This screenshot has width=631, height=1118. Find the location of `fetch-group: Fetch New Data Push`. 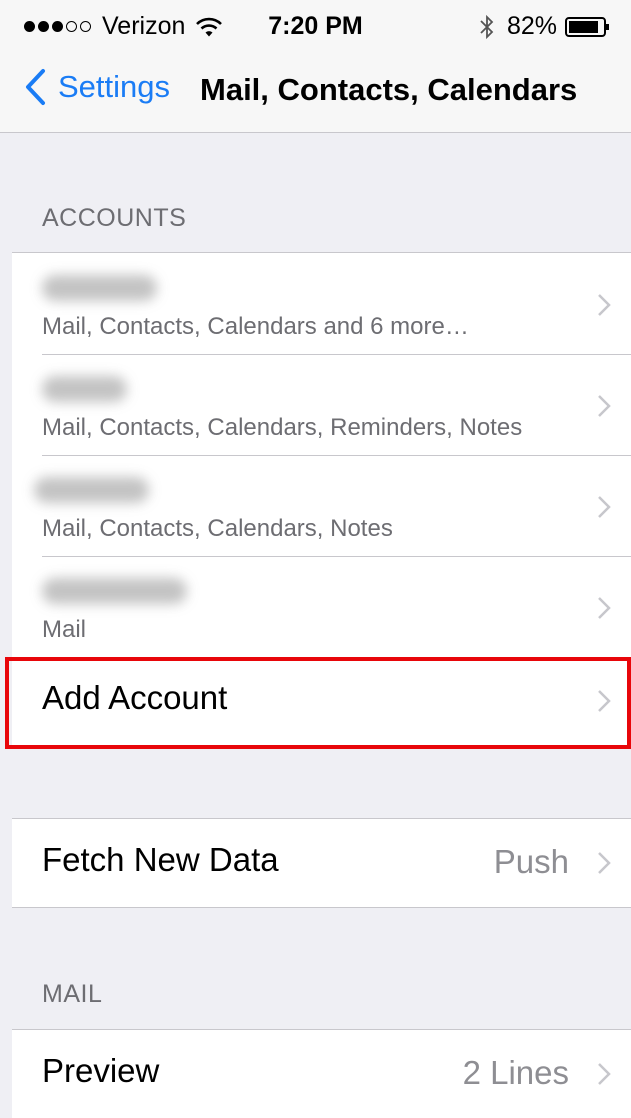

fetch-group: Fetch New Data Push is located at coordinates (321, 863).